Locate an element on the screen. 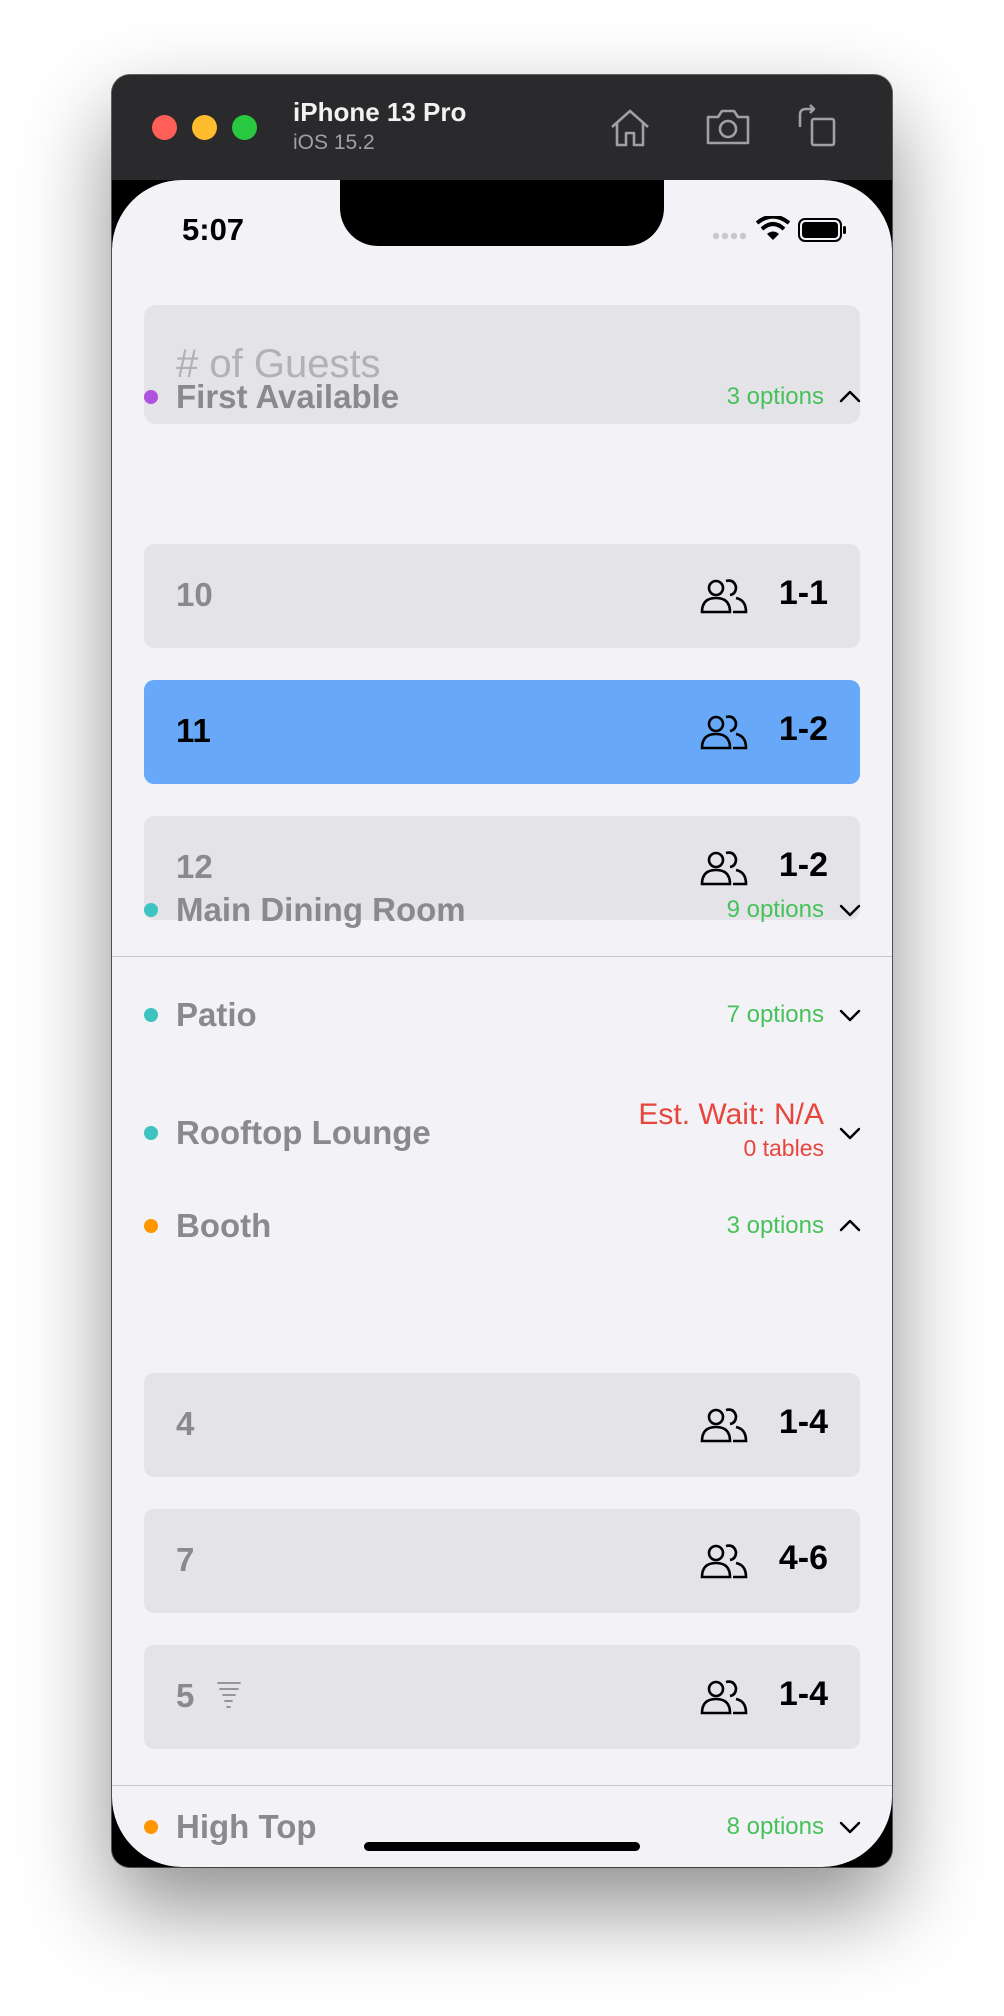 This screenshot has height=2016, width=1004. section-title: First Available is located at coordinates (288, 396).